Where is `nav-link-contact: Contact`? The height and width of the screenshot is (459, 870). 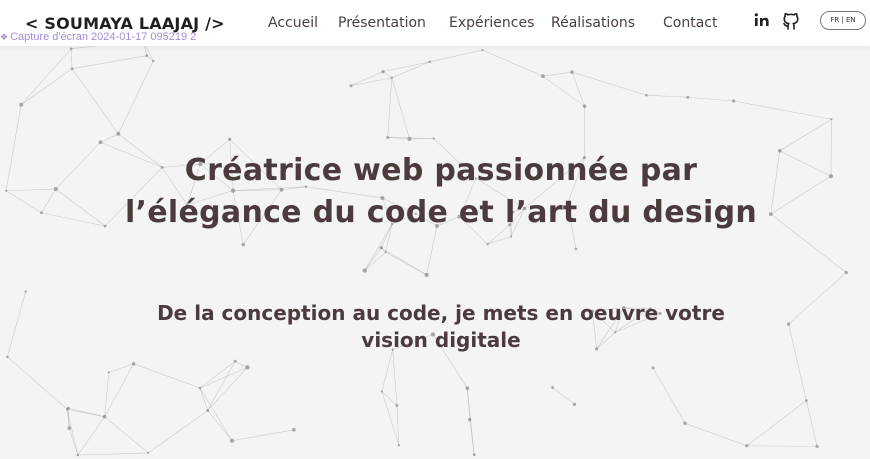
nav-link-contact: Contact is located at coordinates (690, 23).